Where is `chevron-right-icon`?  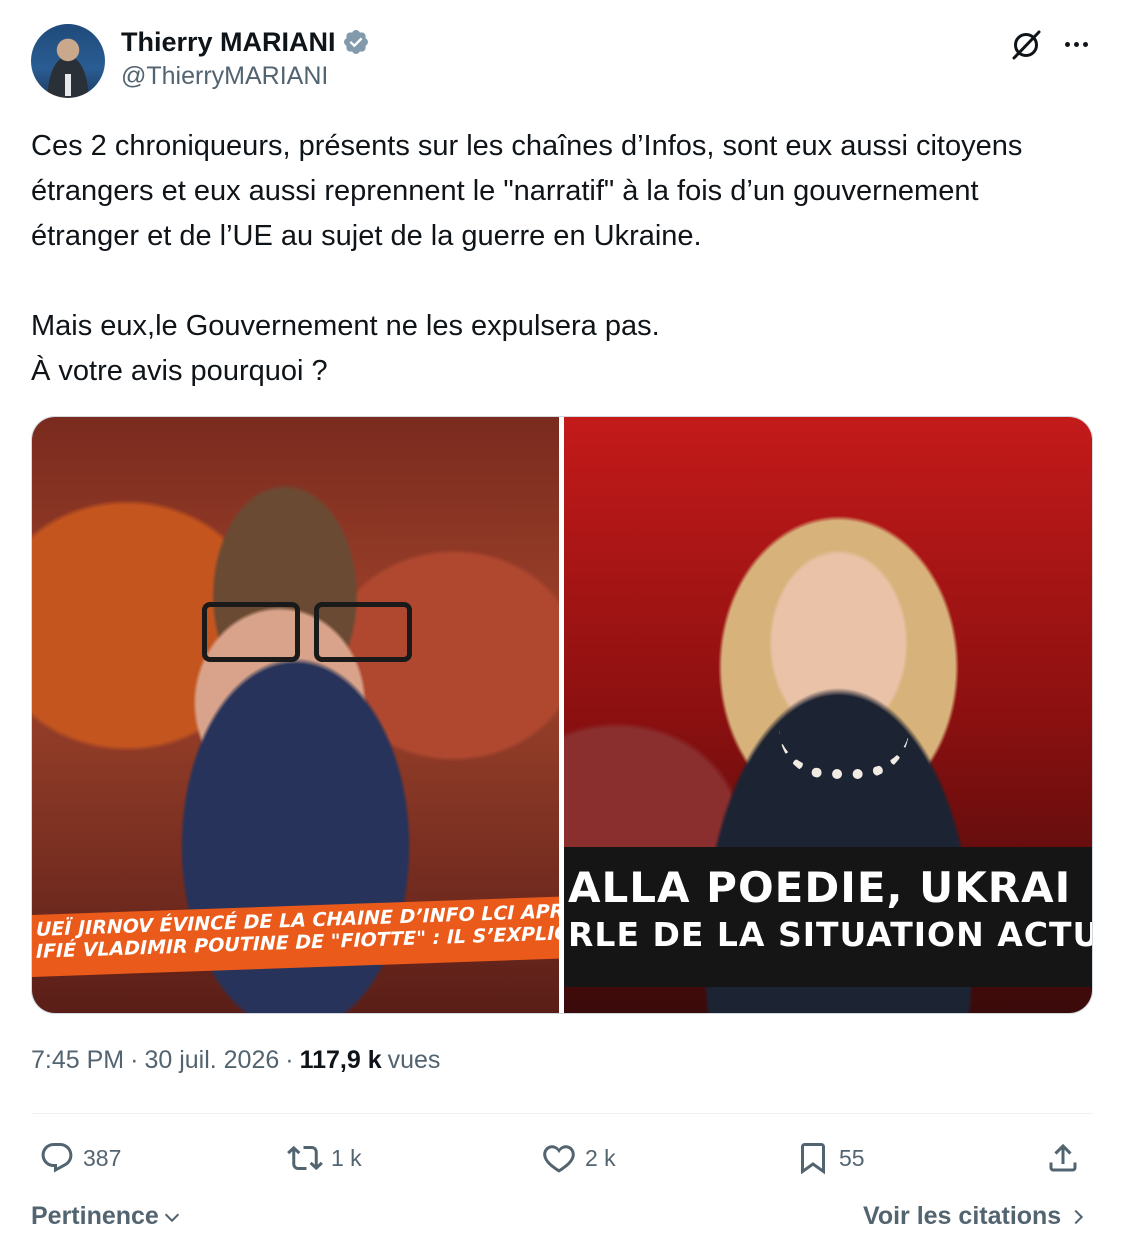
chevron-right-icon is located at coordinates (1079, 1216).